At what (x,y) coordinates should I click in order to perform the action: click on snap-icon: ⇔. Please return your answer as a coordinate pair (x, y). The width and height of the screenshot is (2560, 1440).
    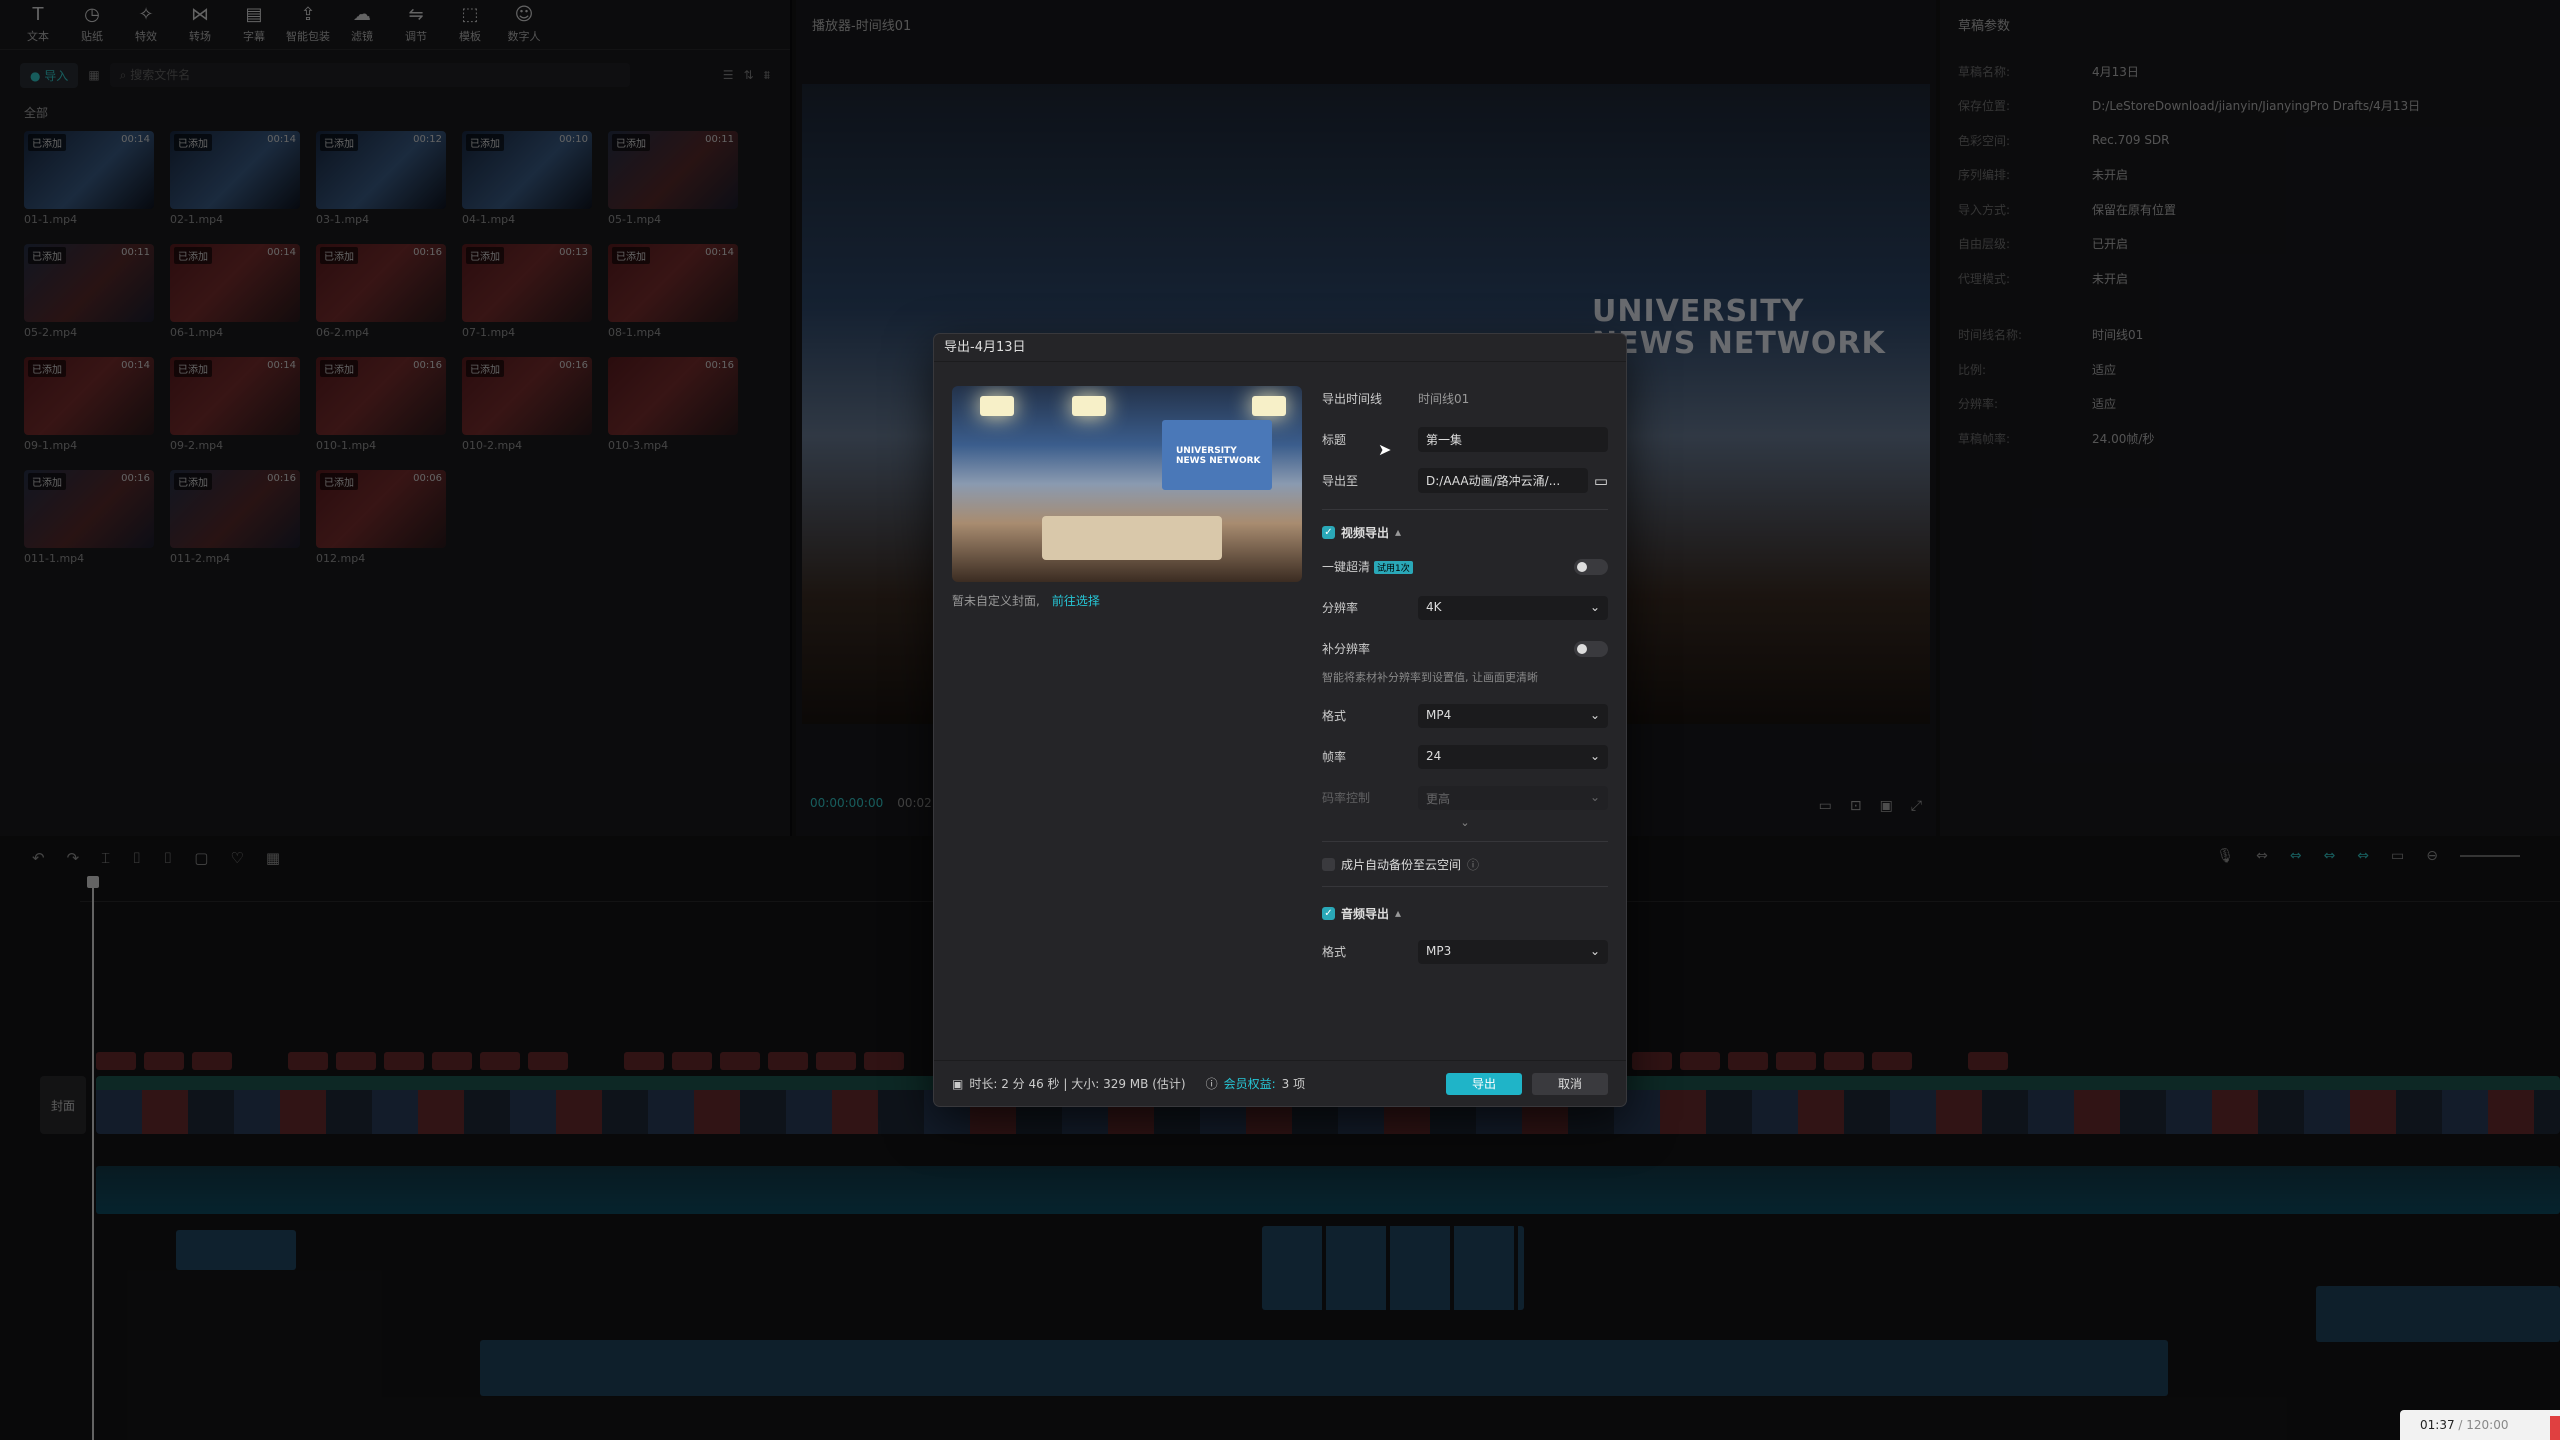
    Looking at the image, I should click on (2296, 856).